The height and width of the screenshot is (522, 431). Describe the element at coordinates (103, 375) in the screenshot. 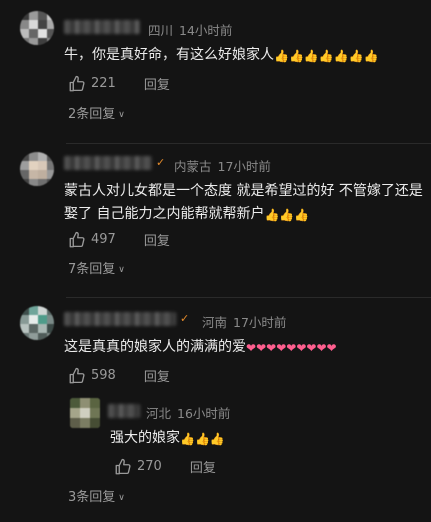

I see `like-count: 598` at that location.